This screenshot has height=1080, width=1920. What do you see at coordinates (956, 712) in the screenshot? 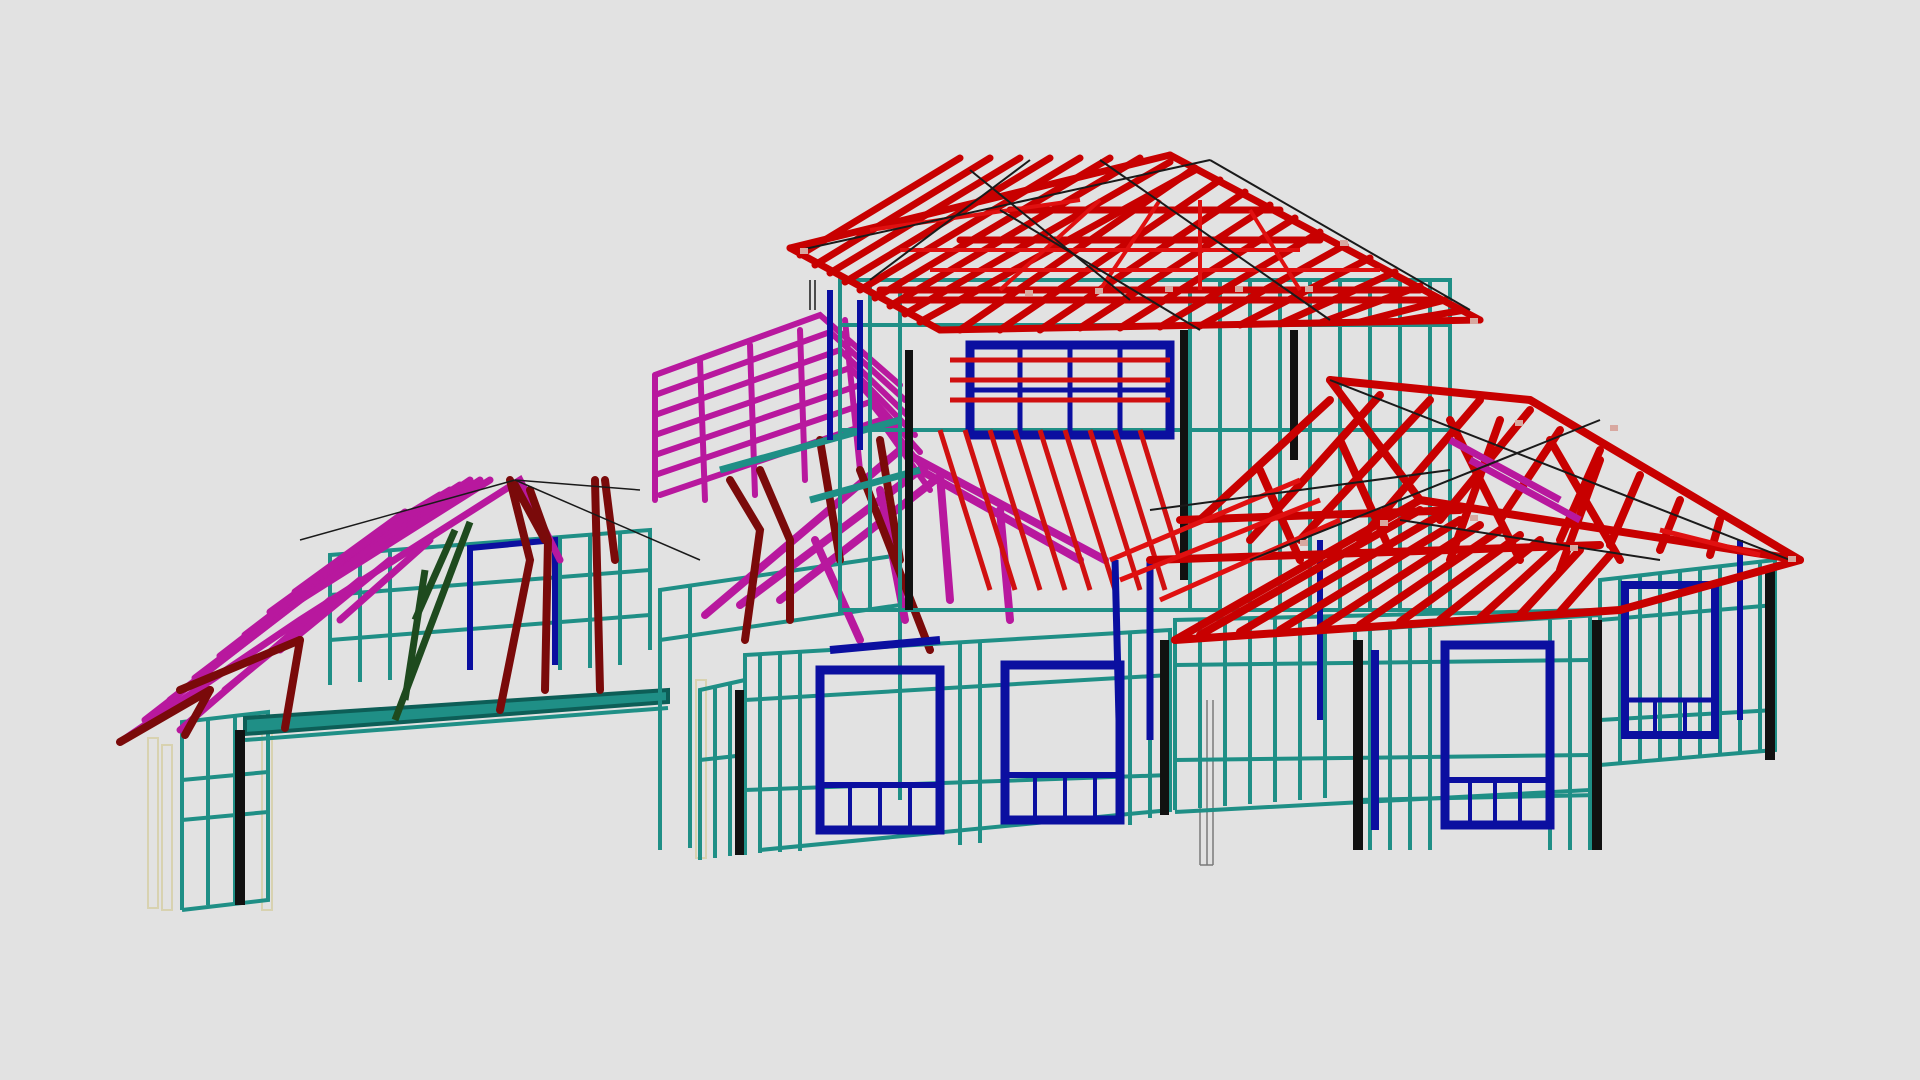
I see `ground-floor-centre-walls` at bounding box center [956, 712].